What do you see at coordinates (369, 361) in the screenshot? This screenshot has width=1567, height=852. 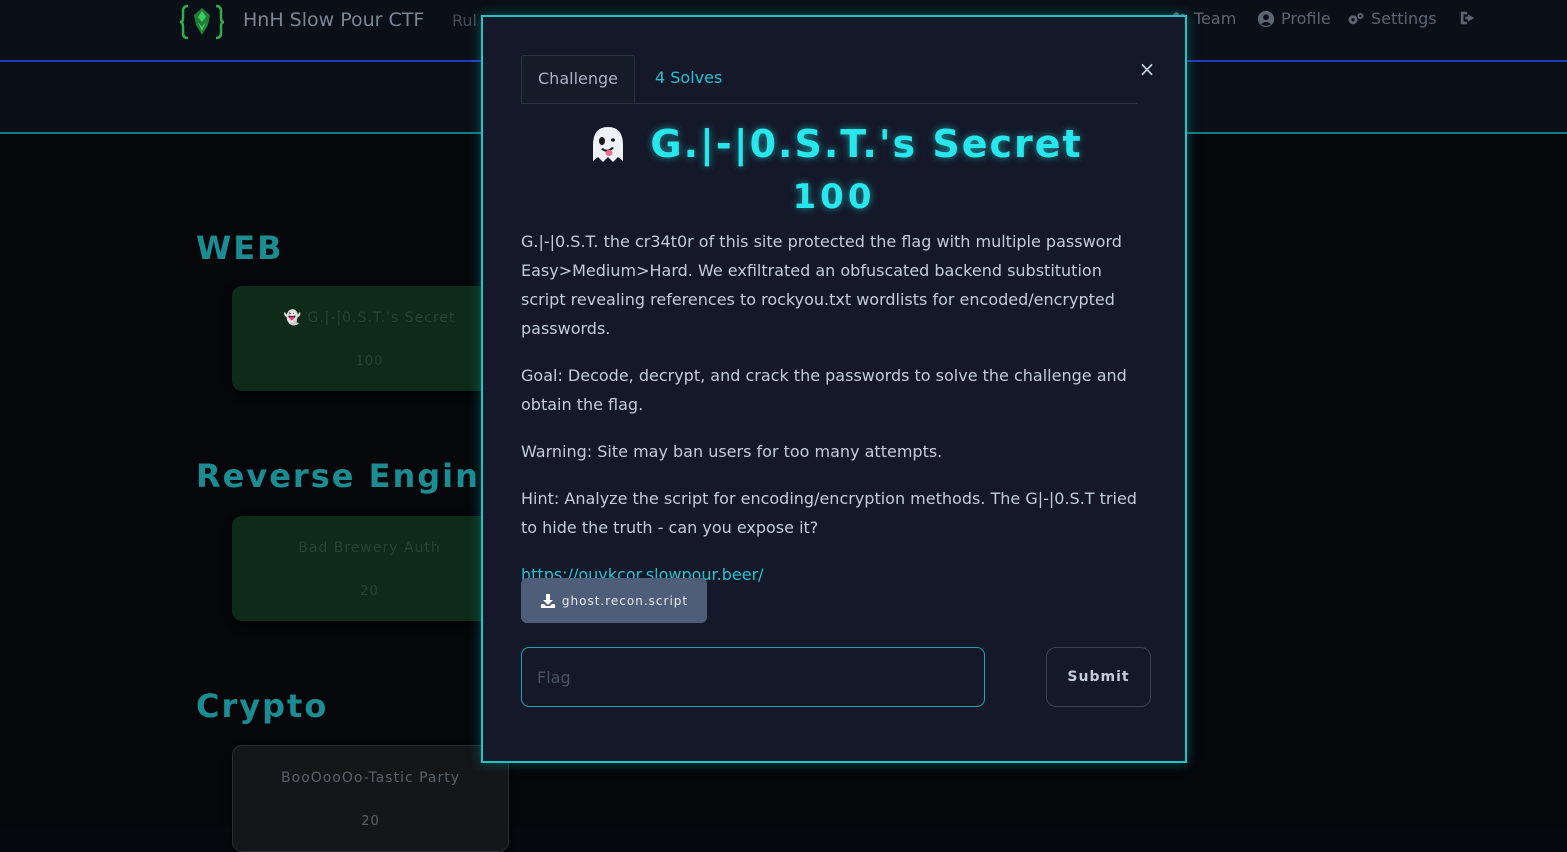 I see `challenge-card-value: 100` at bounding box center [369, 361].